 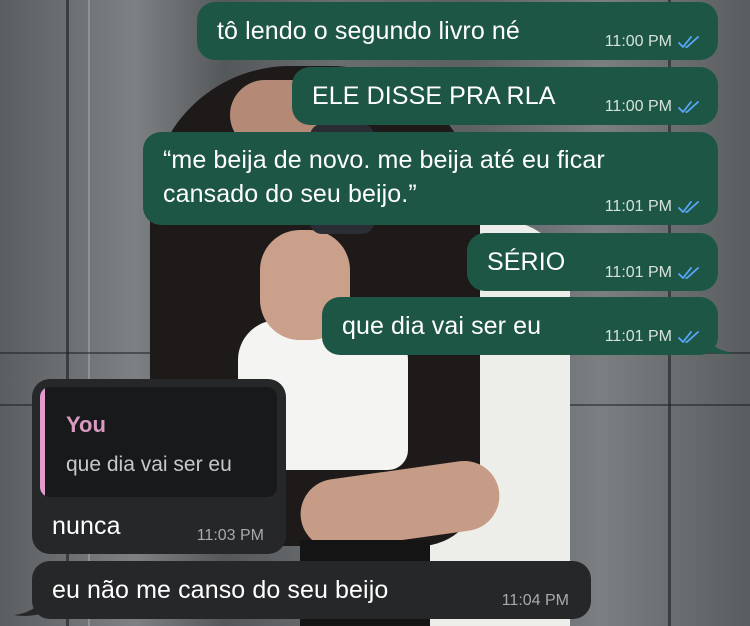 I want to click on message-meta: 11:03 PM, so click(x=230, y=536).